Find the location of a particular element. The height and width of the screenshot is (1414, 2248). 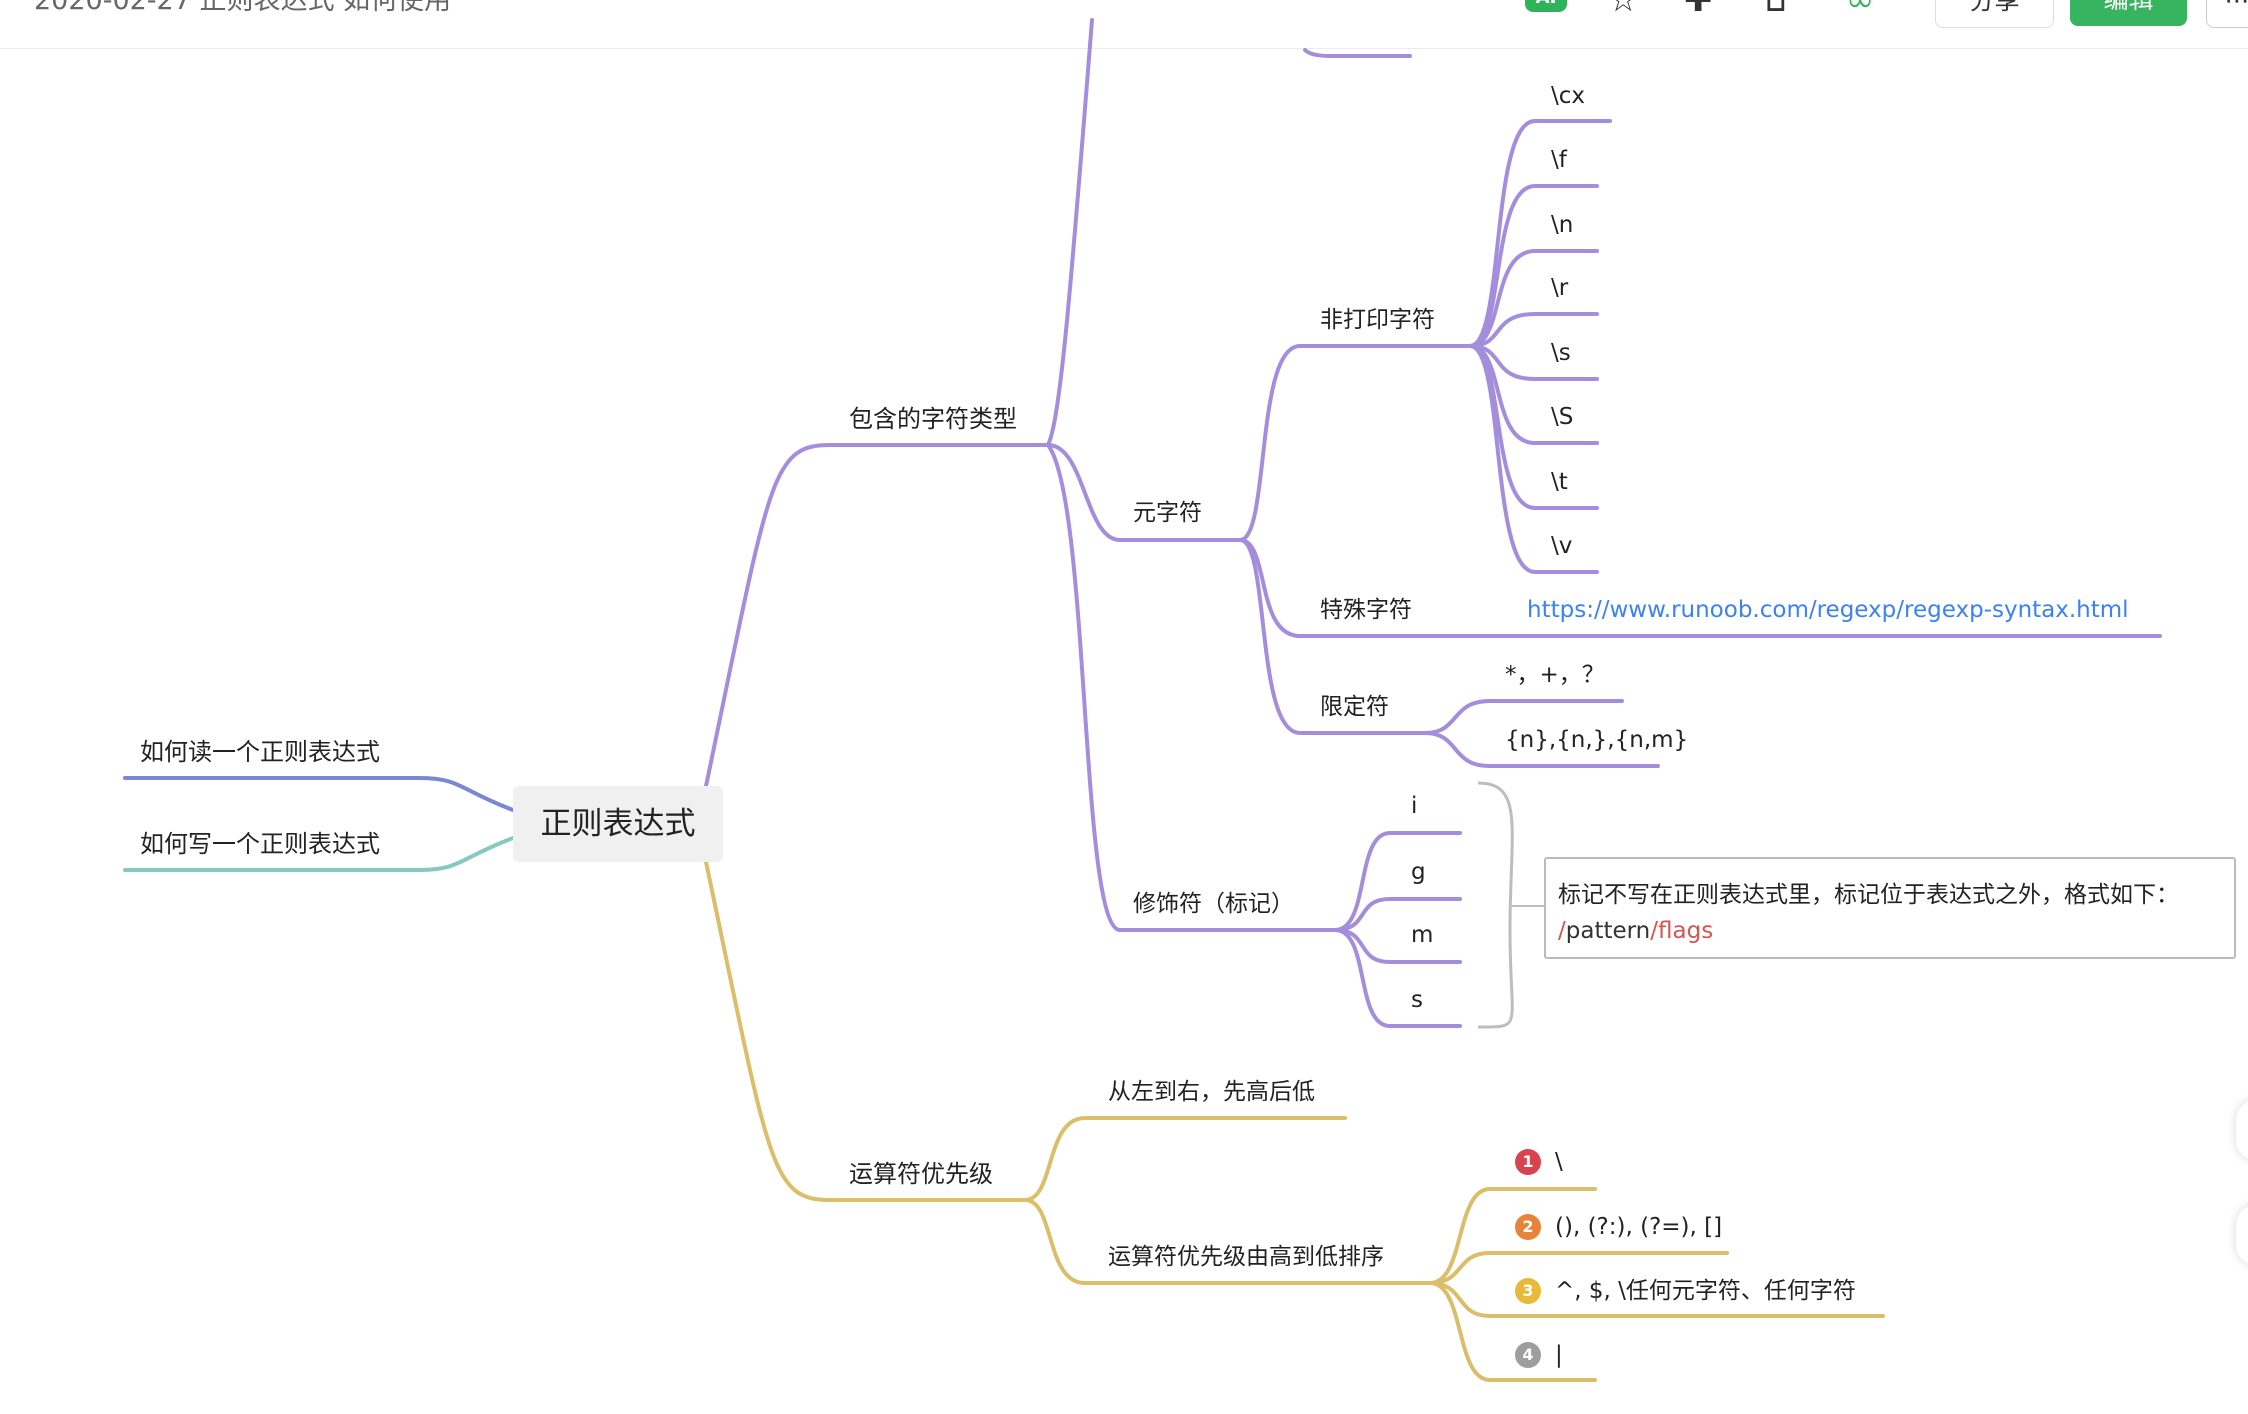

note-format-slash: / is located at coordinates (1562, 931).